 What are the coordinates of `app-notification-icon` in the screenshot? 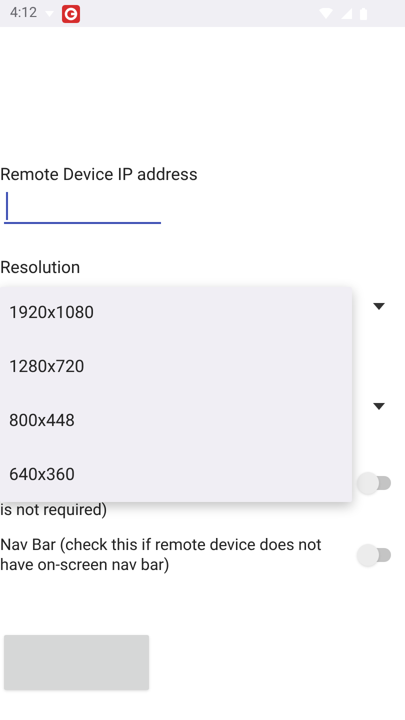 It's located at (71, 13).